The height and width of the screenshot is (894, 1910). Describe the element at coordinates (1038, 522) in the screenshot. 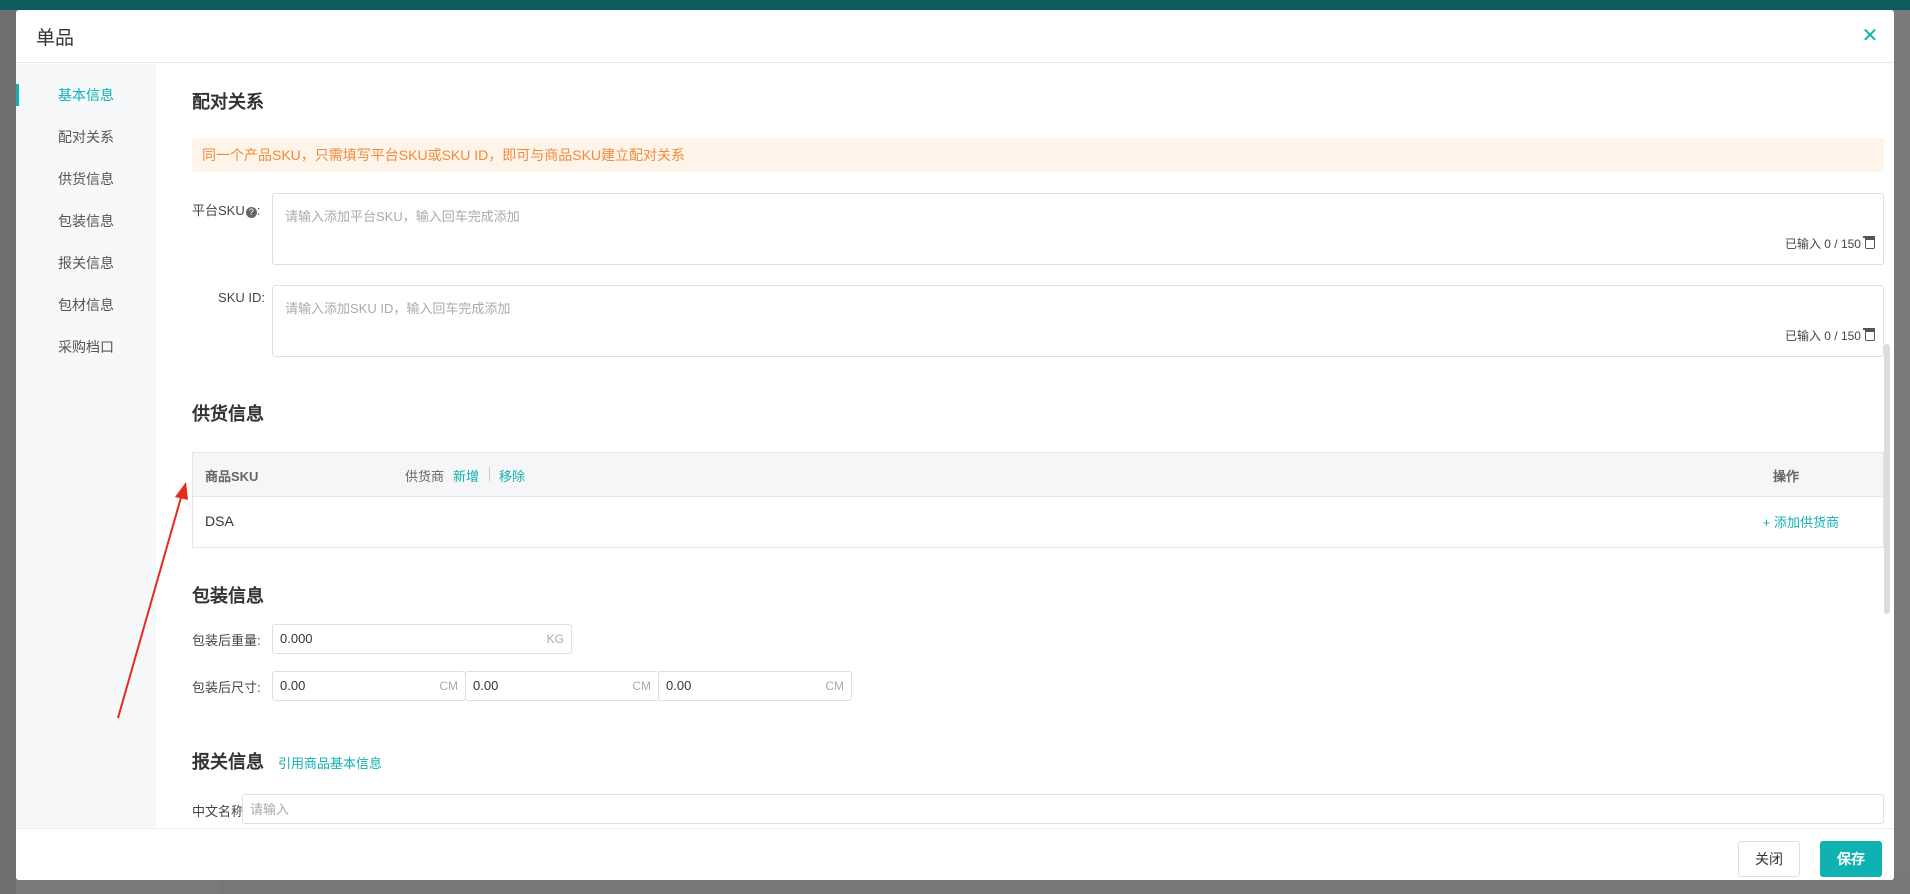

I see `table-row: DSA + 添加供货商` at that location.